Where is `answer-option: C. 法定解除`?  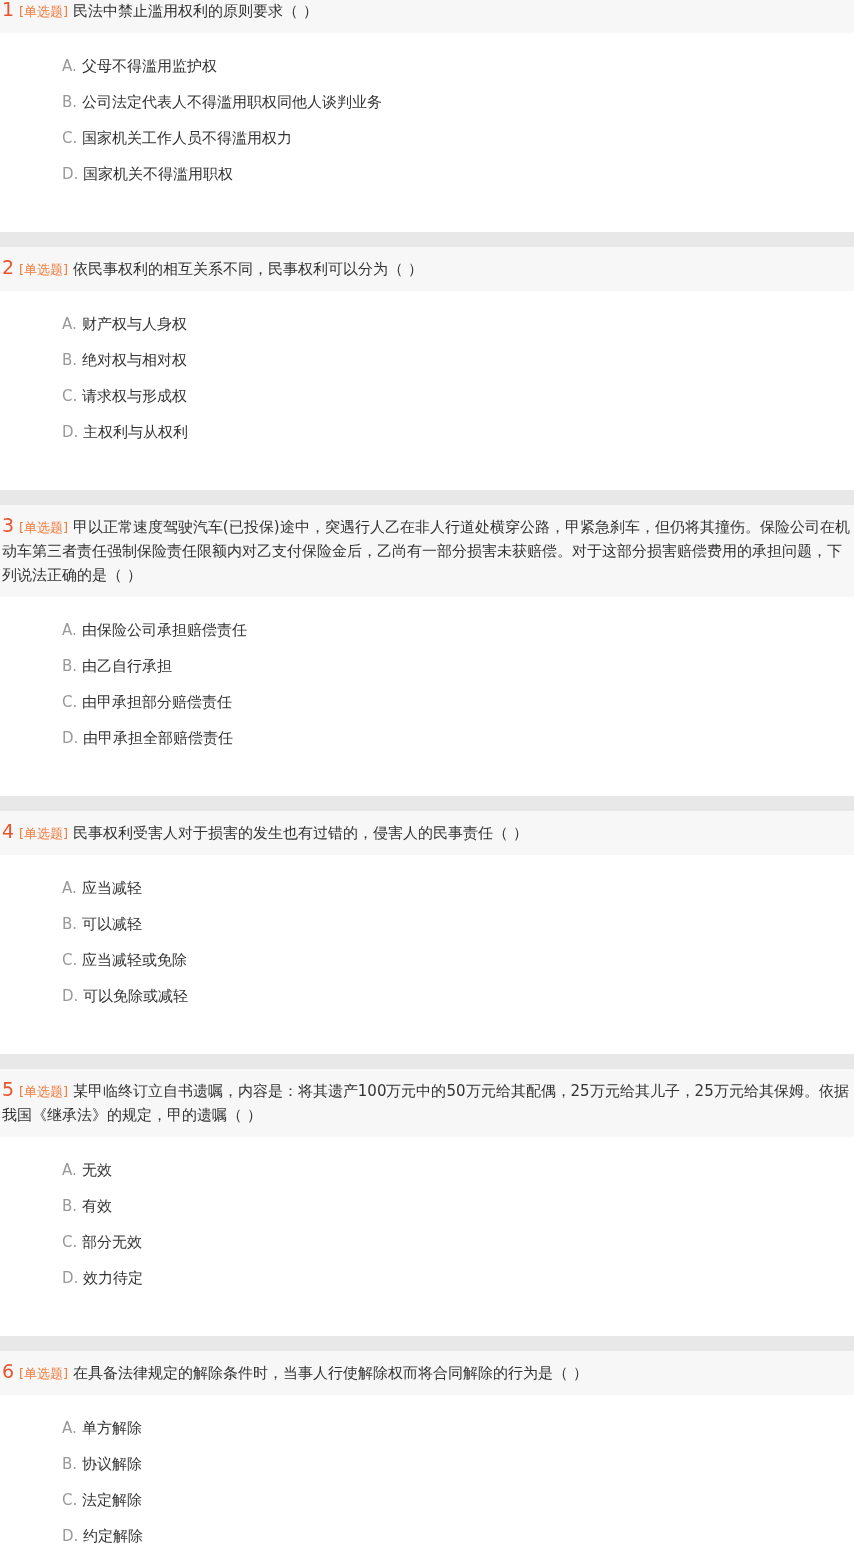
answer-option: C. 法定解除 is located at coordinates (102, 1500).